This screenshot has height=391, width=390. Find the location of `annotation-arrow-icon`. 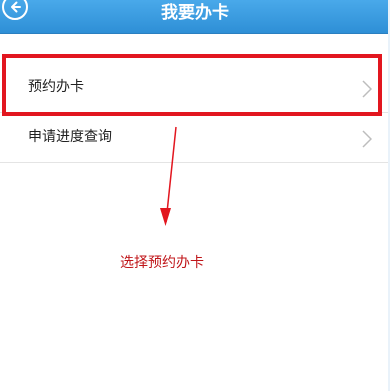

annotation-arrow-icon is located at coordinates (168, 176).